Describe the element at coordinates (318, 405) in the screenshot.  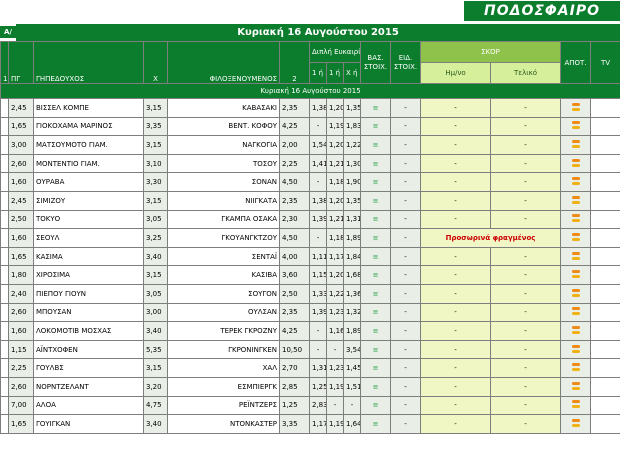
I see `odd-dc-1x: 2,83` at that location.